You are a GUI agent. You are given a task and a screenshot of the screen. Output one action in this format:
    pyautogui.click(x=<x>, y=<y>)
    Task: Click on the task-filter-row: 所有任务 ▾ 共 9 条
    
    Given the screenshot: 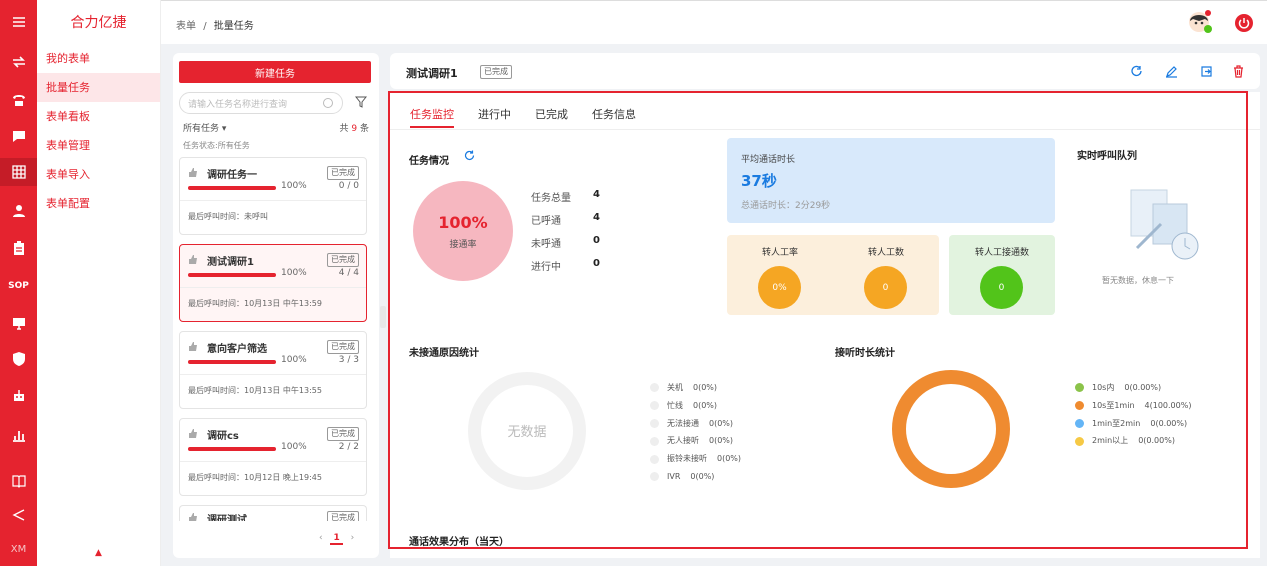 What is the action you would take?
    pyautogui.click(x=276, y=127)
    